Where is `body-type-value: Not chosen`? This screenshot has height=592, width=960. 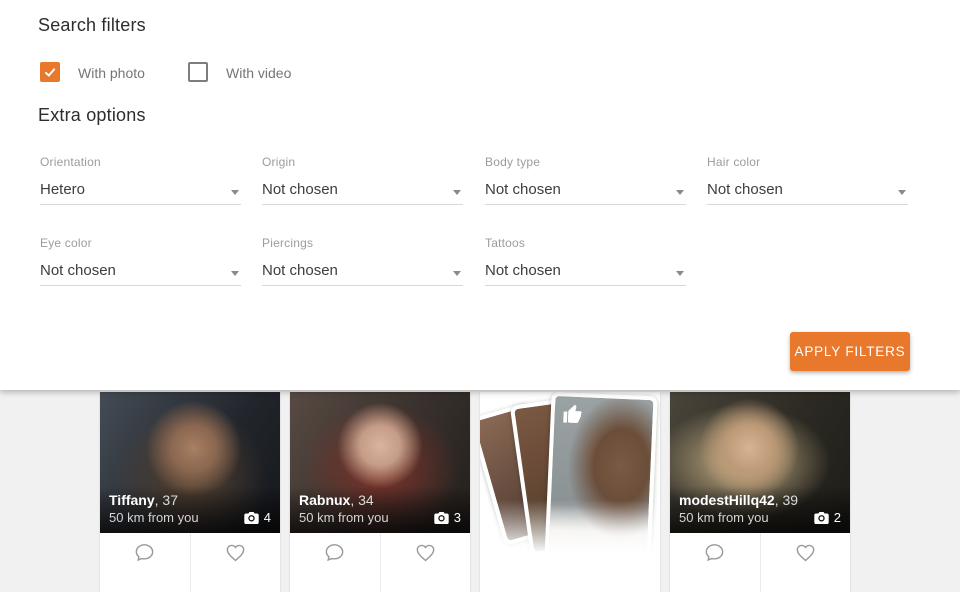
body-type-value: Not chosen is located at coordinates (523, 189).